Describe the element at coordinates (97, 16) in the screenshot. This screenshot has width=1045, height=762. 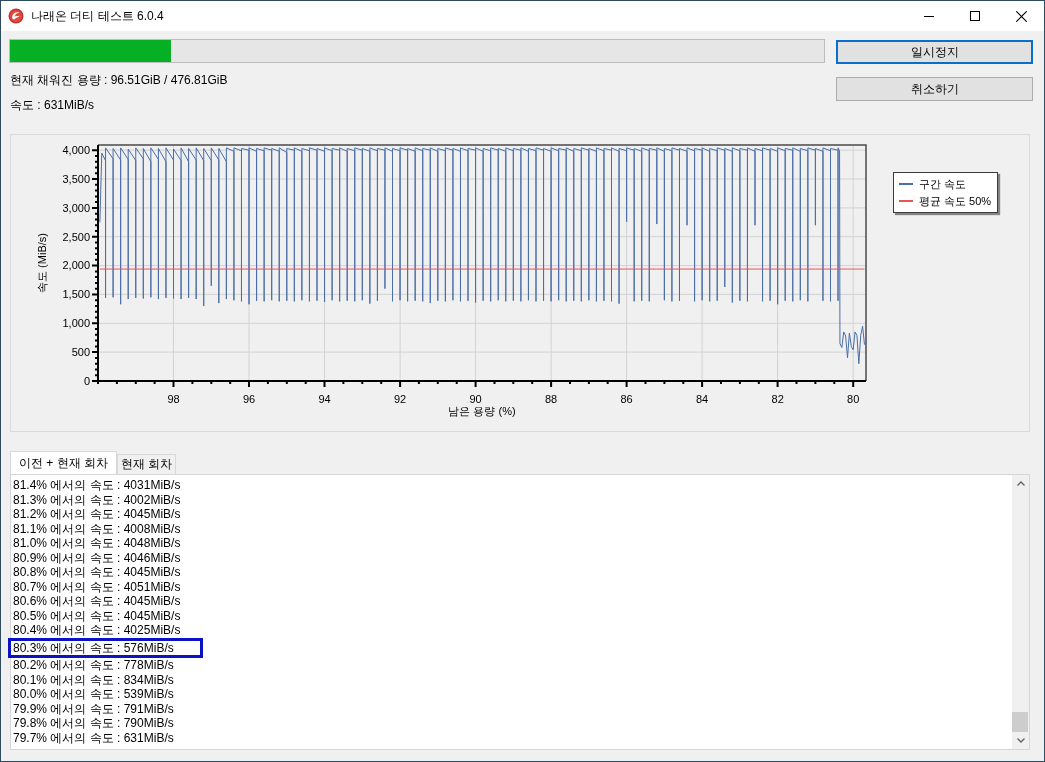
I see `window-title: 나래온 더티 테스트 6.0.4` at that location.